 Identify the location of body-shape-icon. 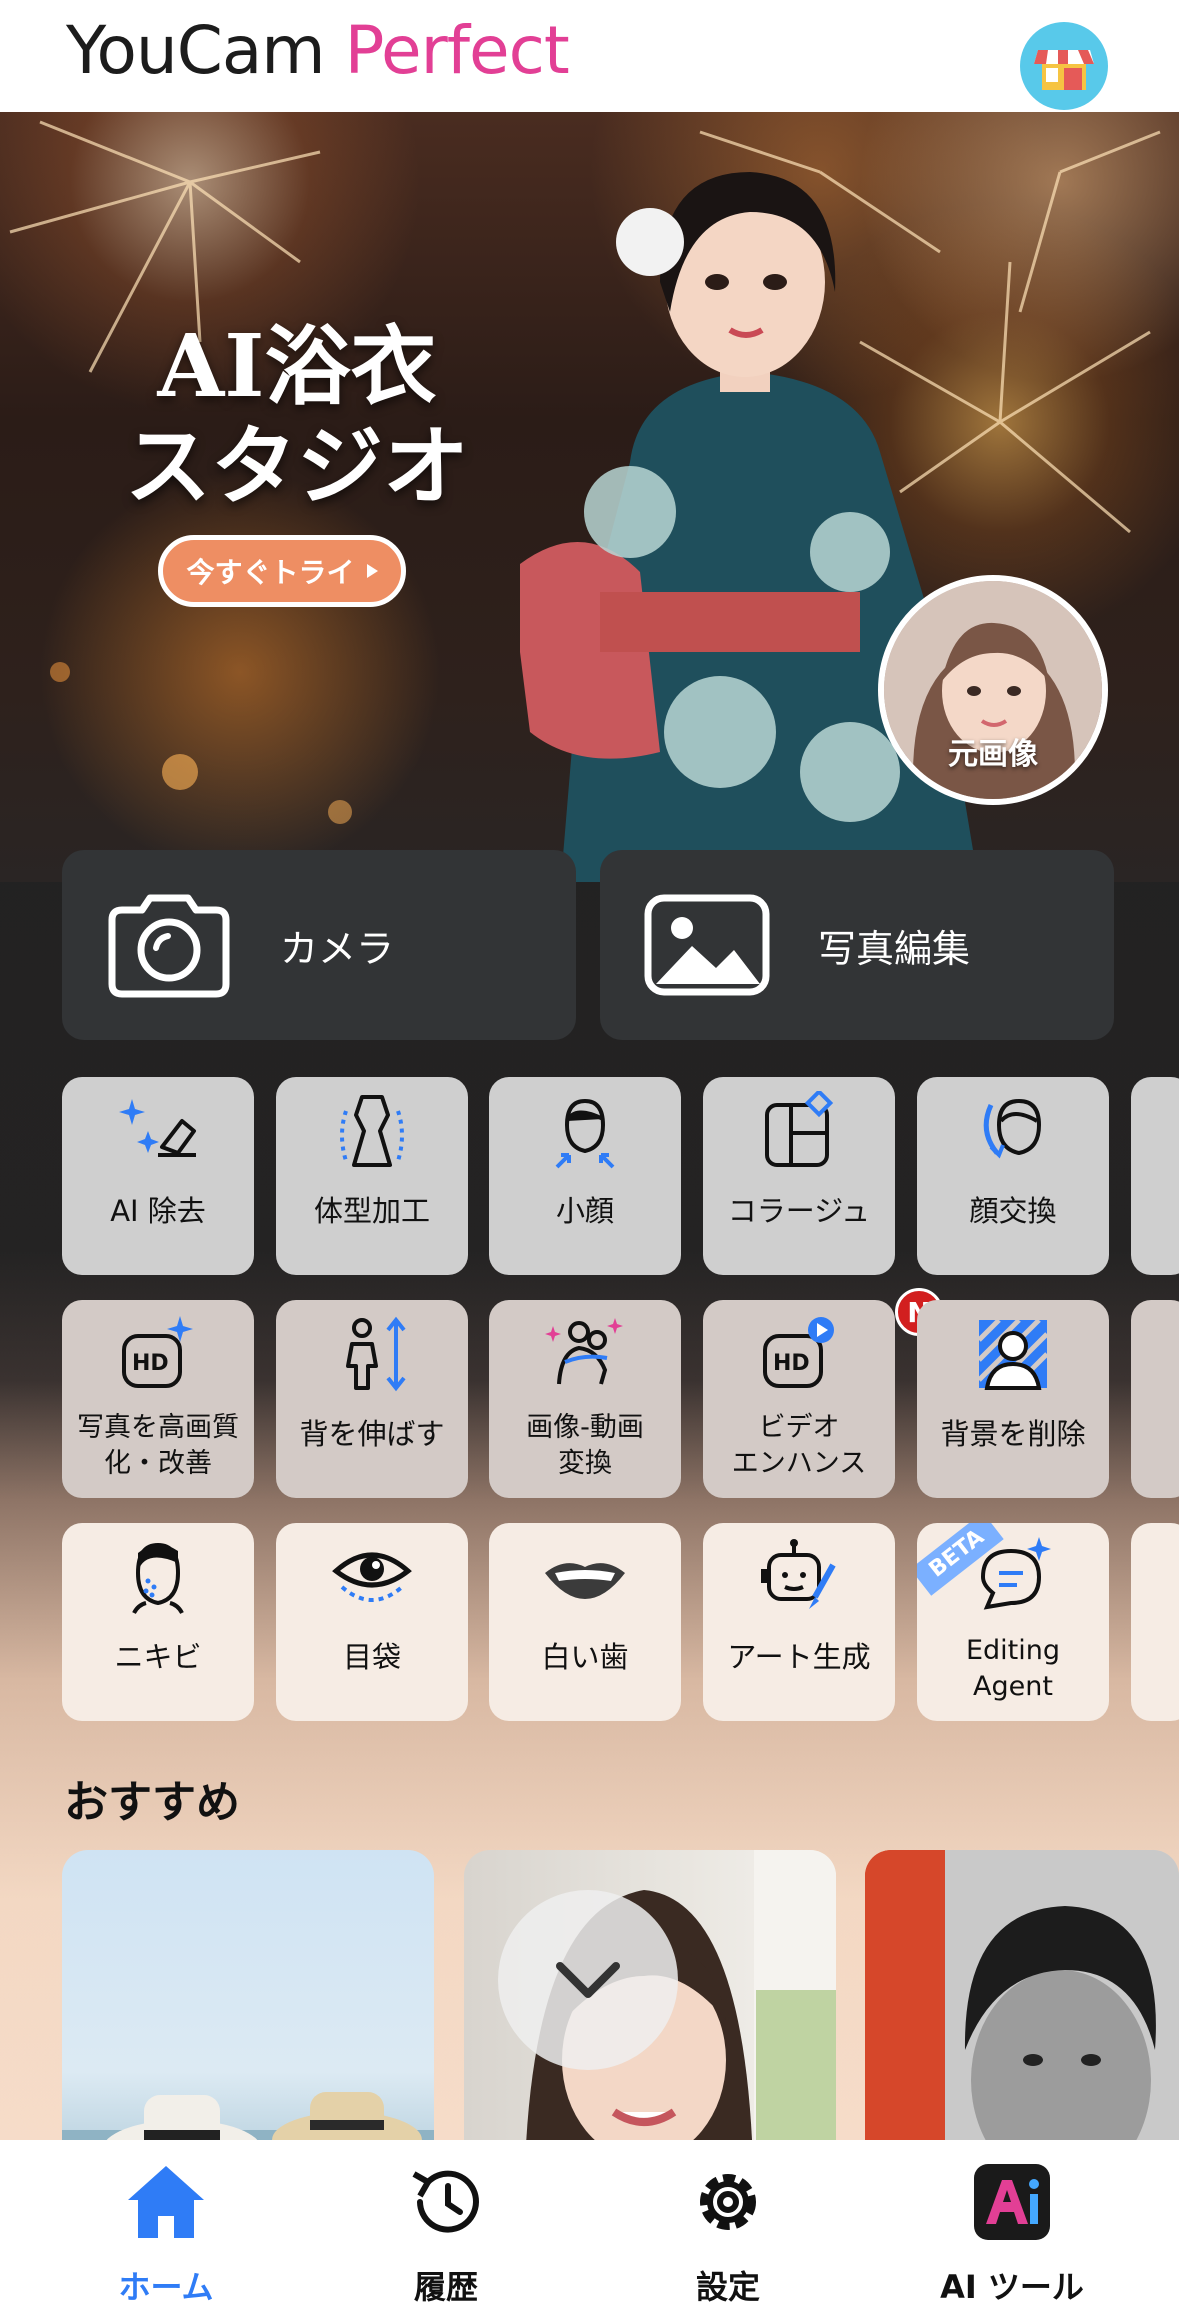
(372, 1131).